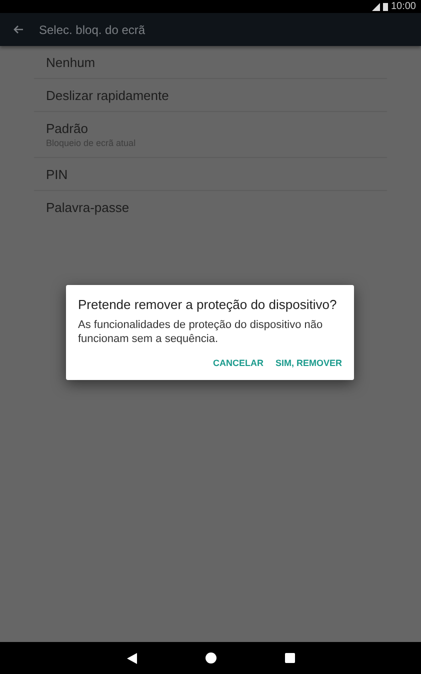 This screenshot has height=674, width=421. Describe the element at coordinates (376, 6) in the screenshot. I see `signal-icon` at that location.